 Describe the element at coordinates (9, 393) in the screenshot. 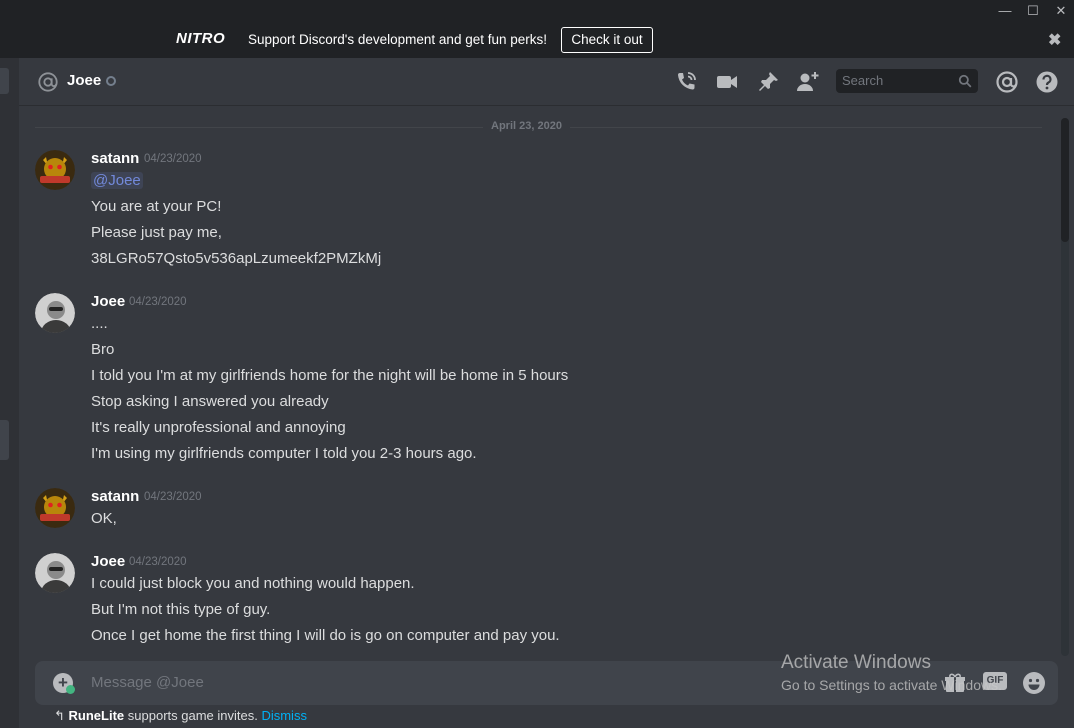

I see `channel-sidebar-edge` at that location.